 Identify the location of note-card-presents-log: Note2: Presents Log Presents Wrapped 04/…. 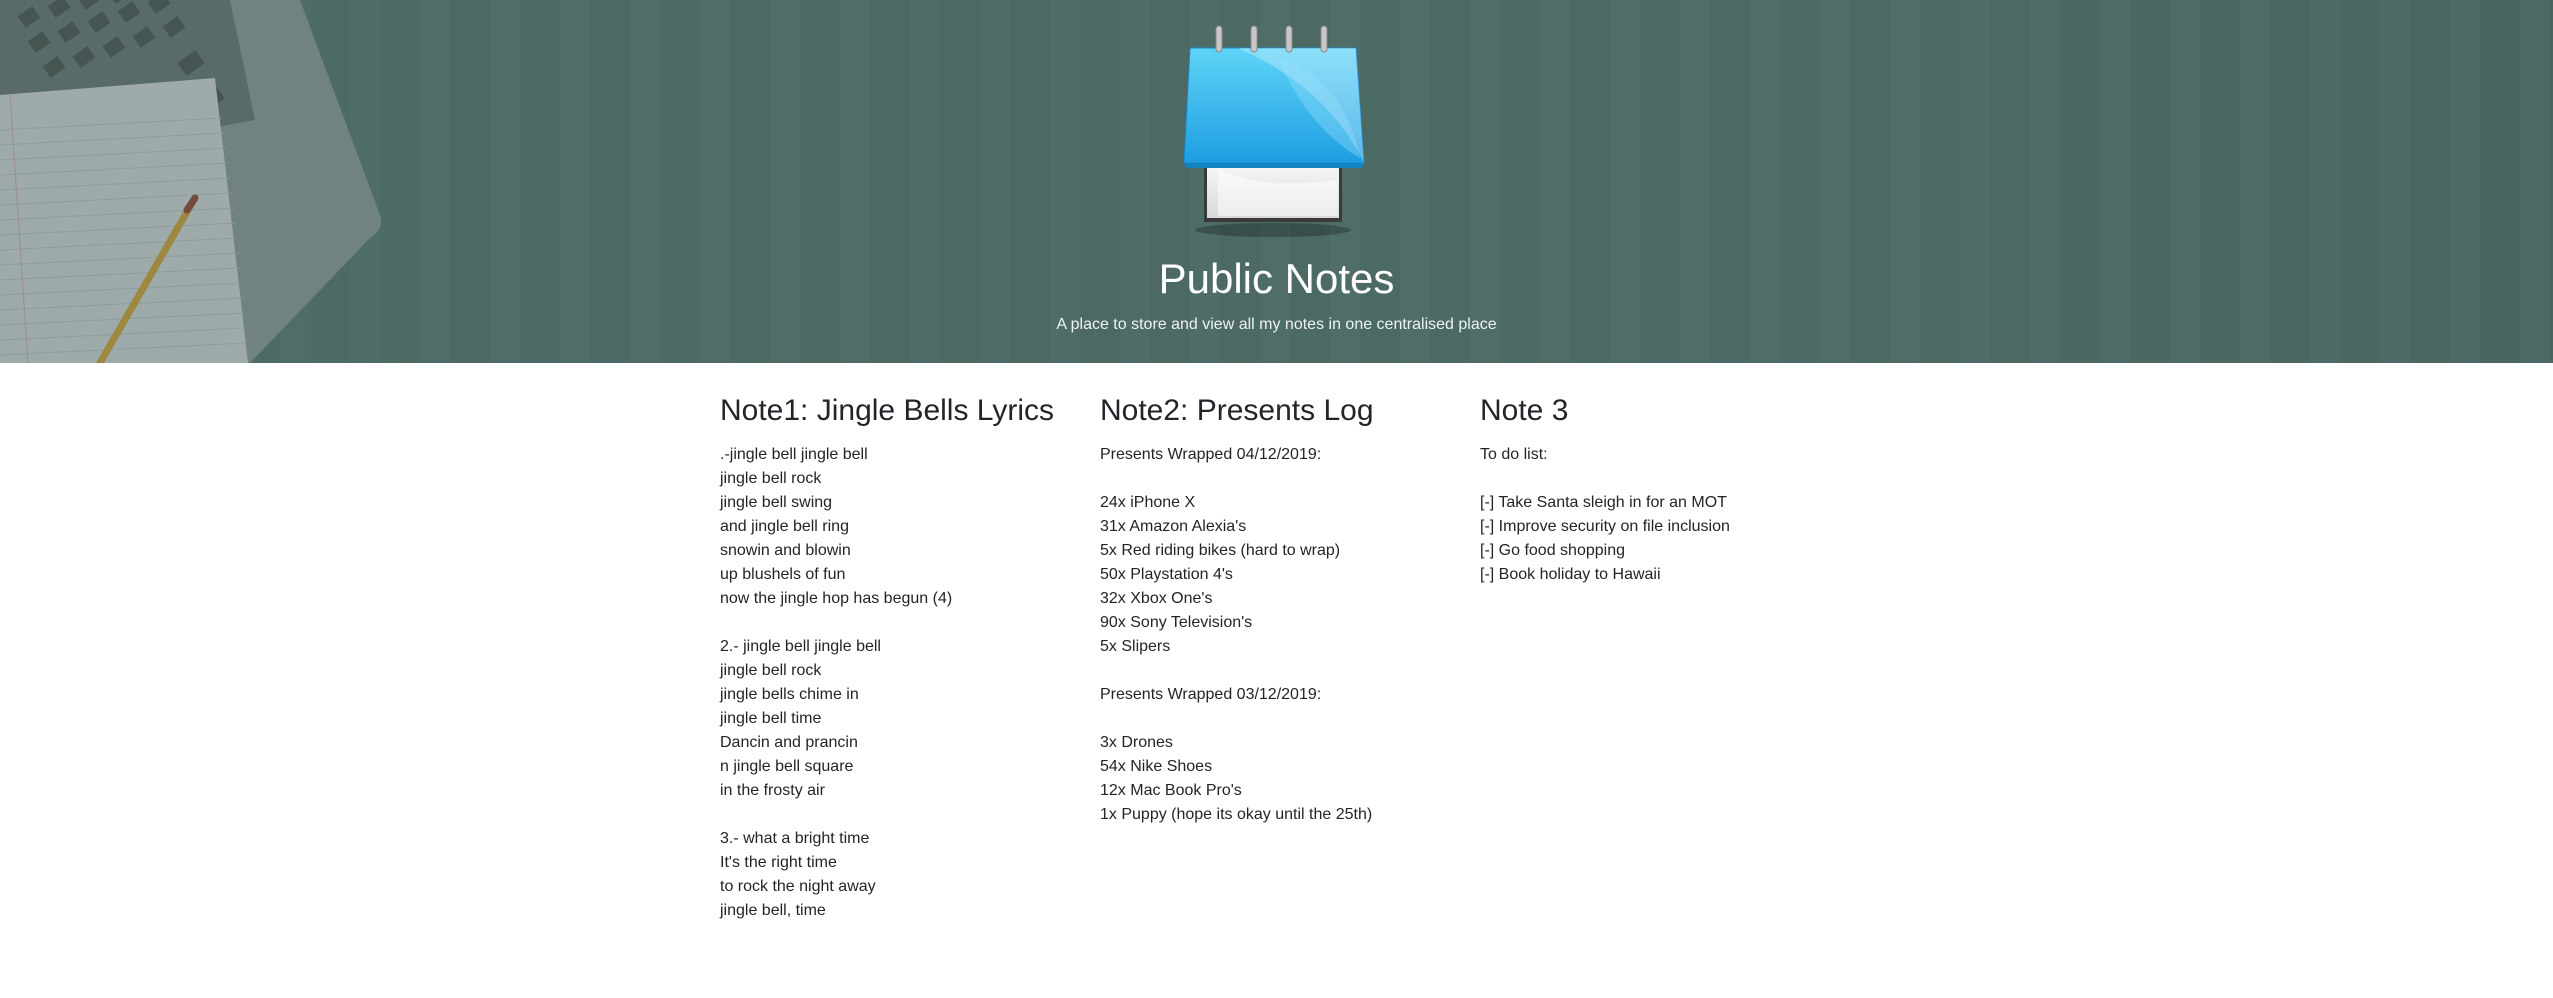
(1290, 658).